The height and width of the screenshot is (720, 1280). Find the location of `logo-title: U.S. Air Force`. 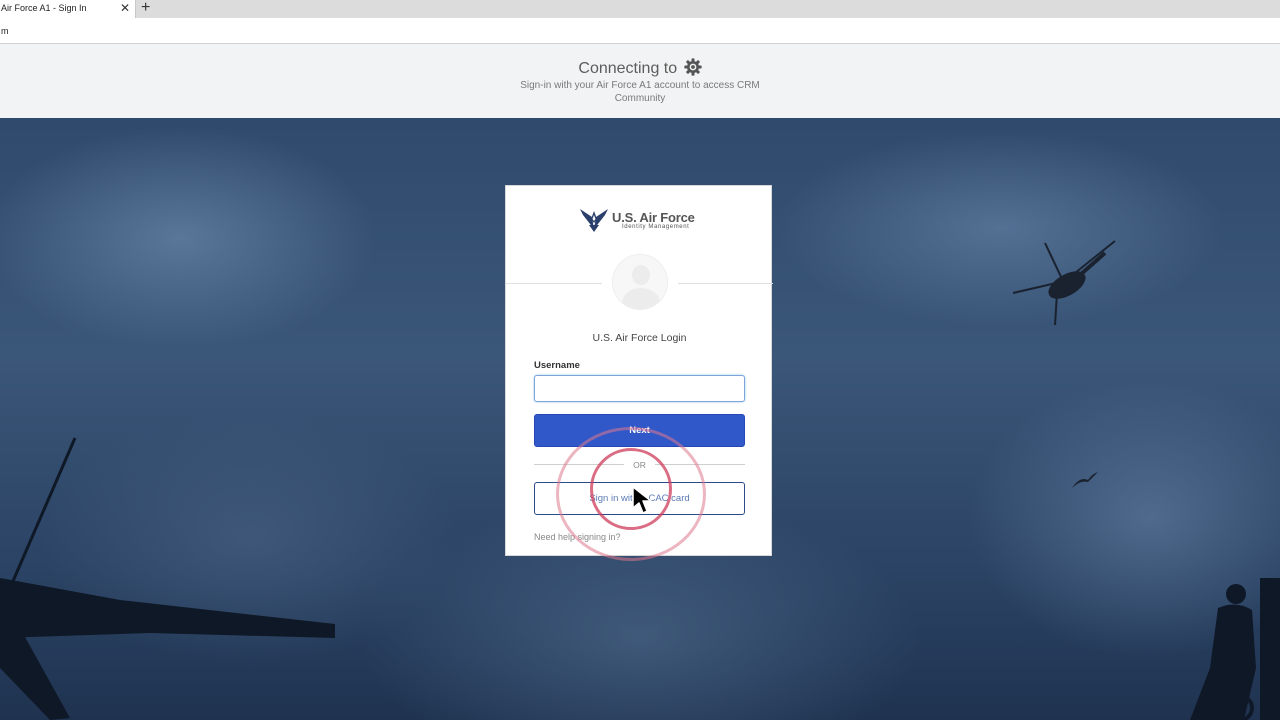

logo-title: U.S. Air Force is located at coordinates (653, 217).